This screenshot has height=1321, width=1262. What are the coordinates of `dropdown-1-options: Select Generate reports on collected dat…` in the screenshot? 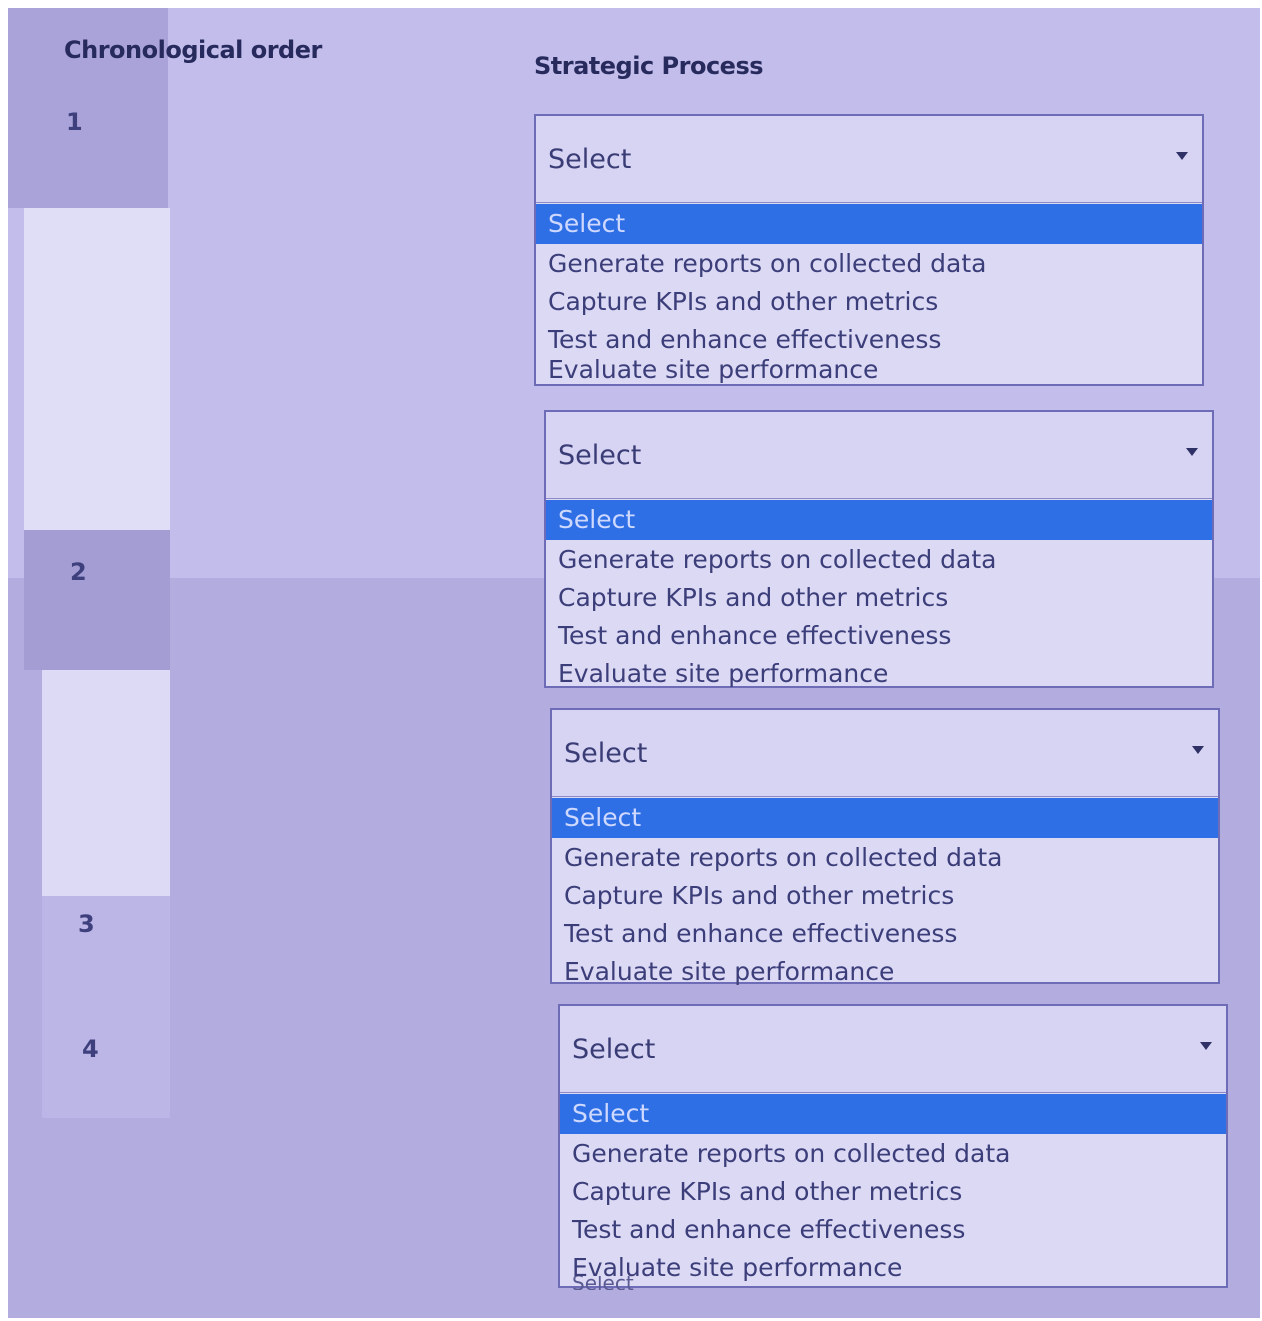 It's located at (869, 293).